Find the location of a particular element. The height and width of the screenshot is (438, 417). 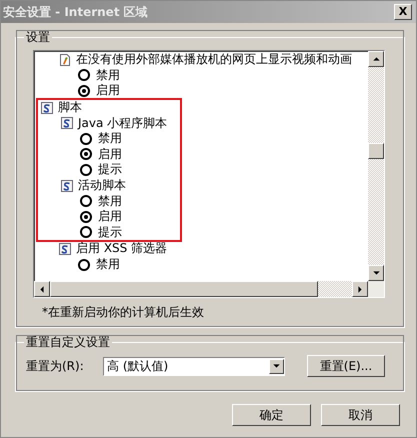

group-label: 重置自定义设置 is located at coordinates (68, 342).